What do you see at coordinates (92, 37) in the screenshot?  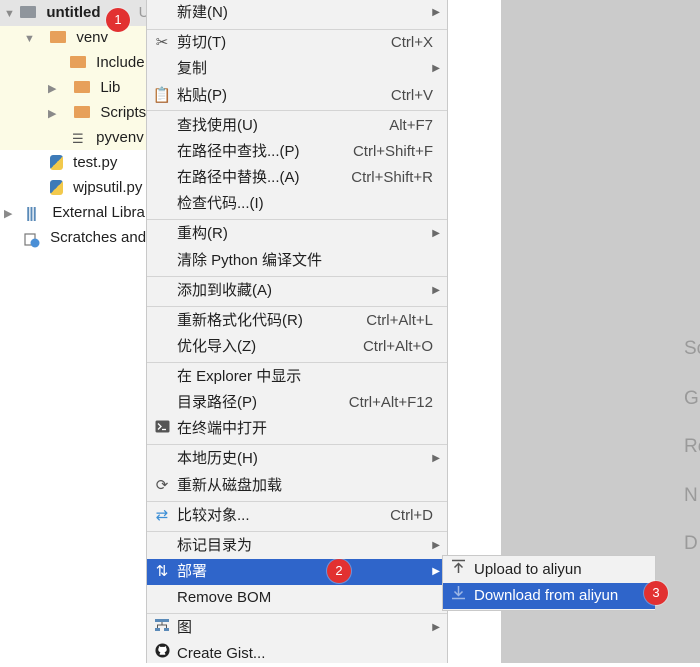 I see `tree-item-label: venv` at bounding box center [92, 37].